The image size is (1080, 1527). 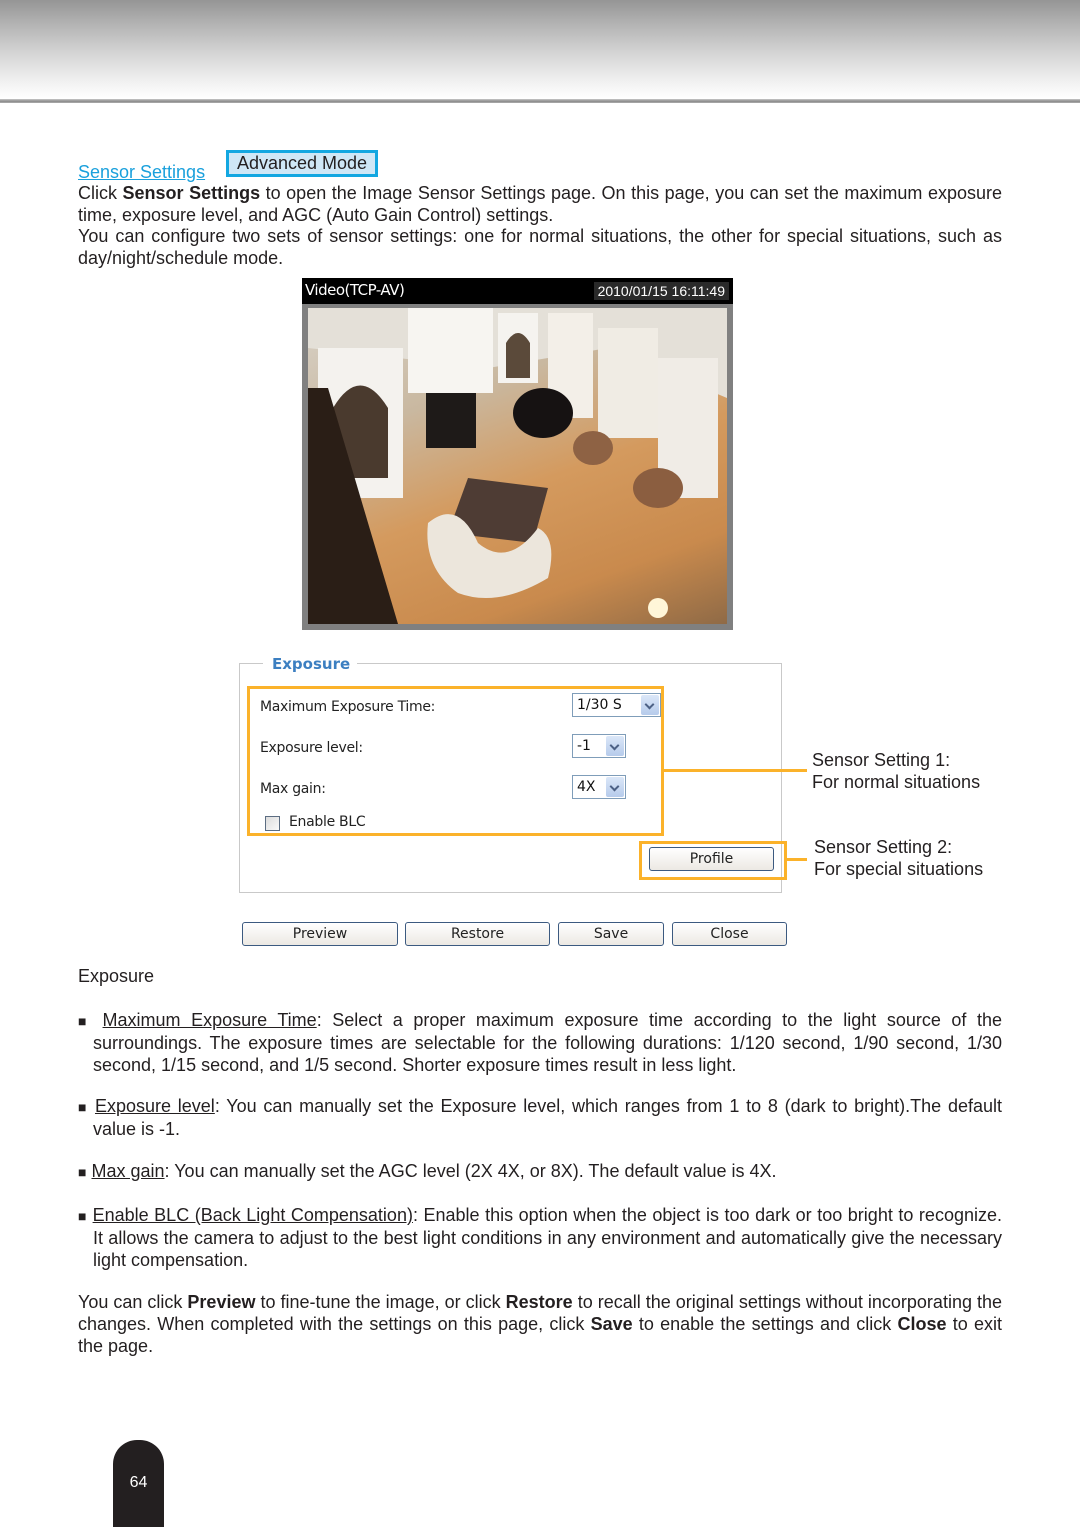 I want to click on video-timestamp: 2010/01/15 16:11:49, so click(x=661, y=291).